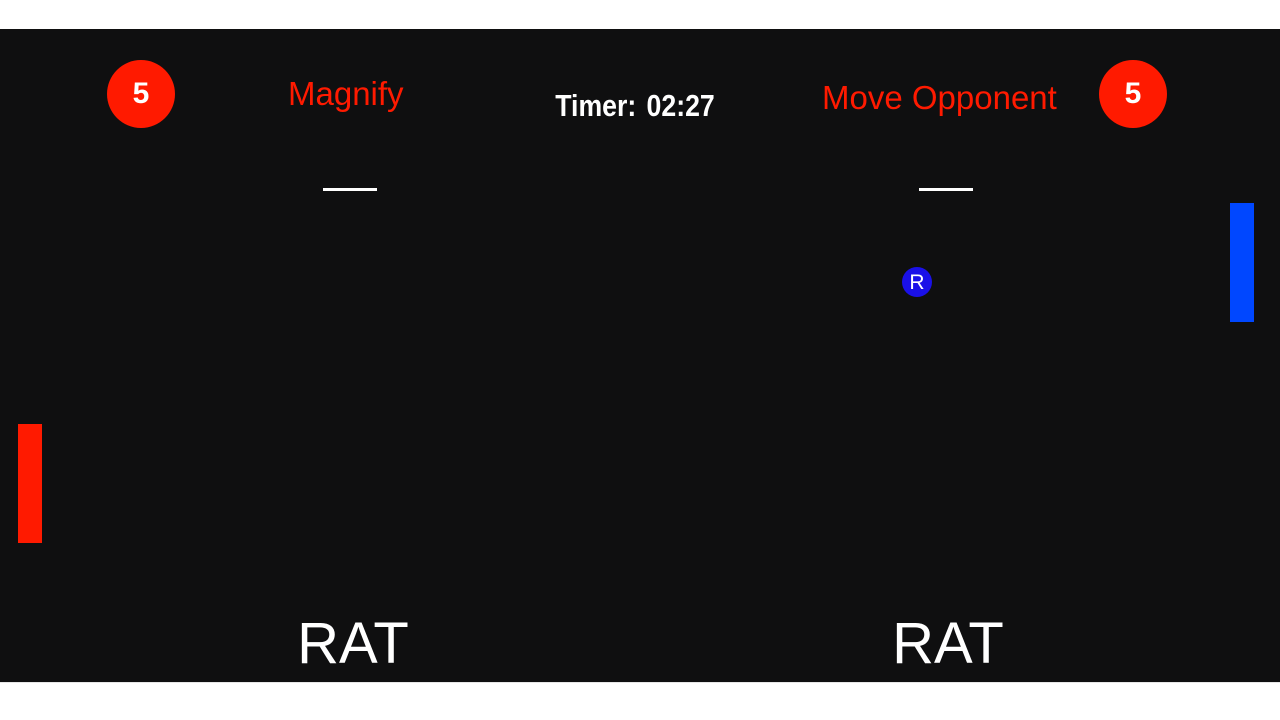  I want to click on right-score-badge: 5, so click(1133, 94).